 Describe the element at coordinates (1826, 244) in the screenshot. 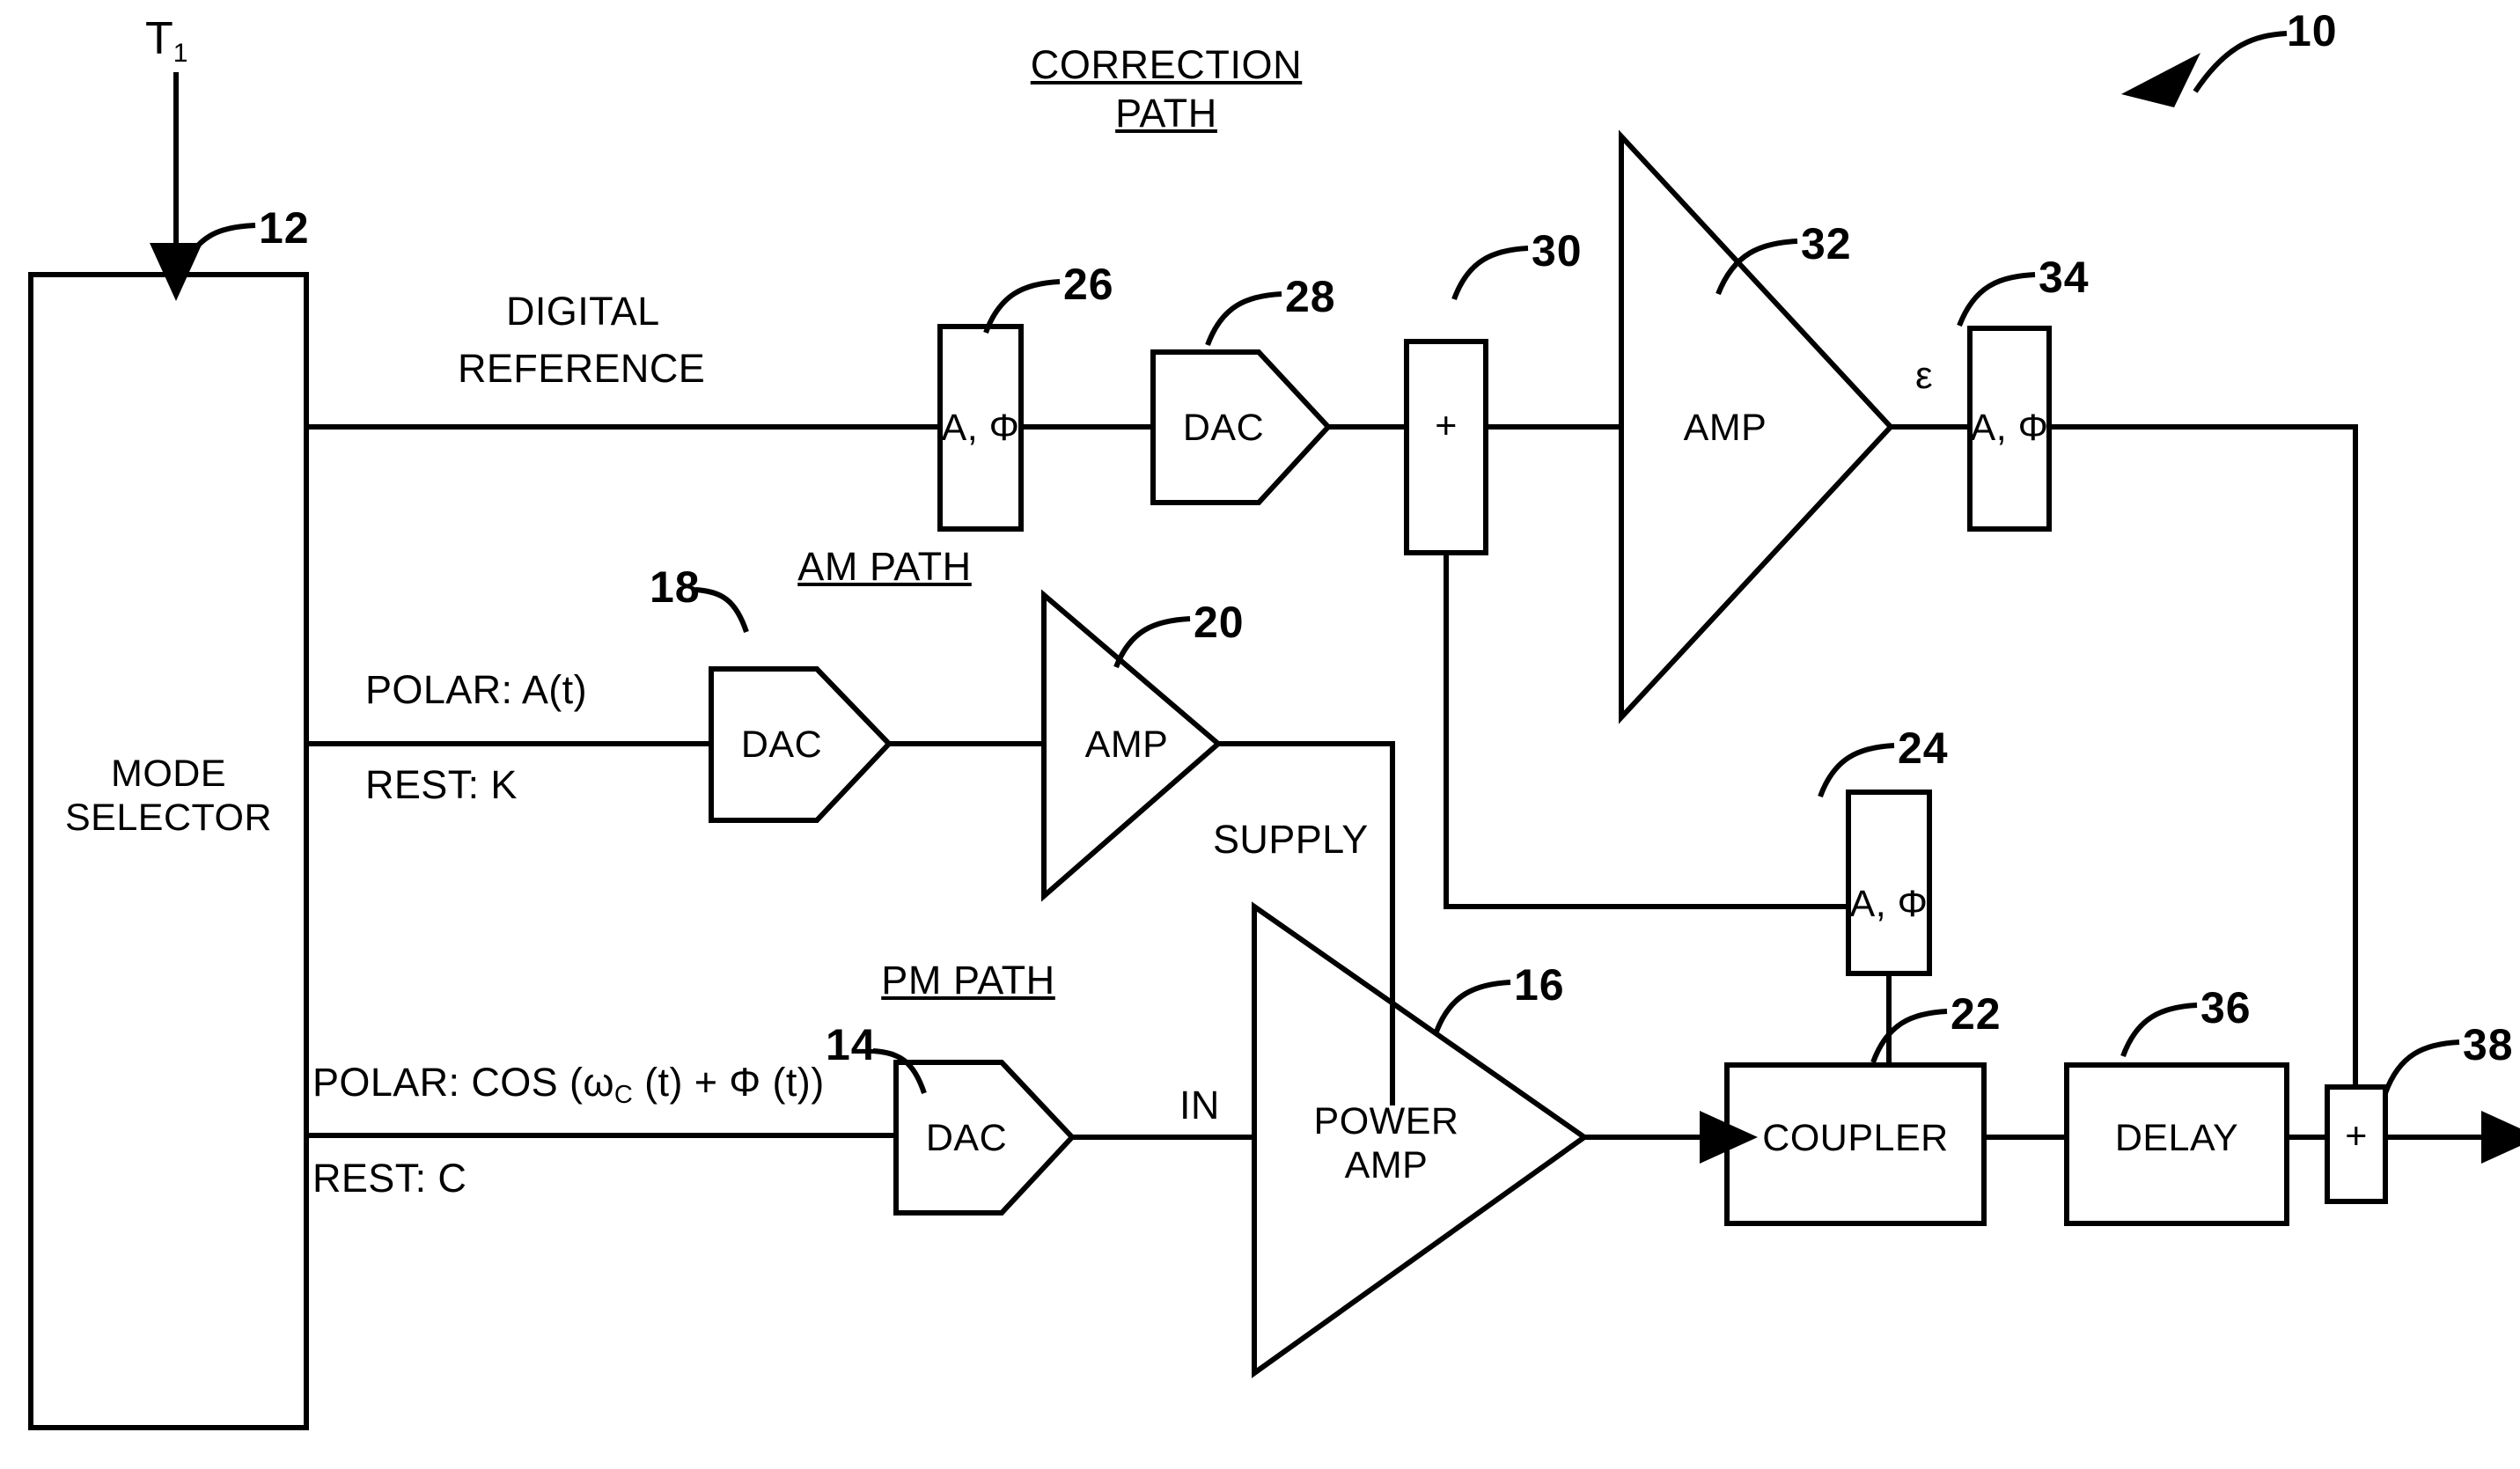

I see `refnum-32: 32` at that location.